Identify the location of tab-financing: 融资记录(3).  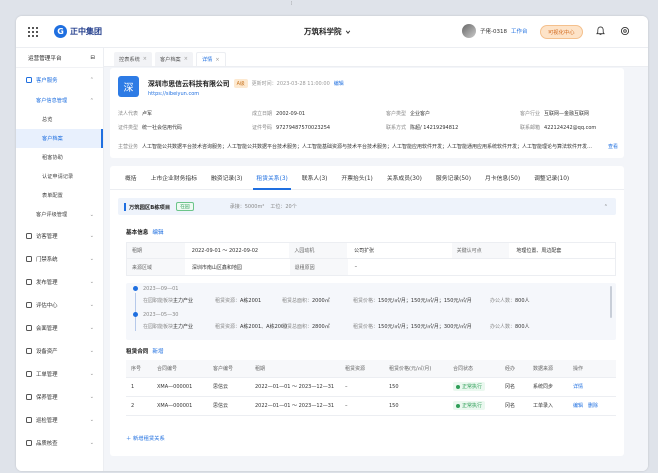
(226, 178).